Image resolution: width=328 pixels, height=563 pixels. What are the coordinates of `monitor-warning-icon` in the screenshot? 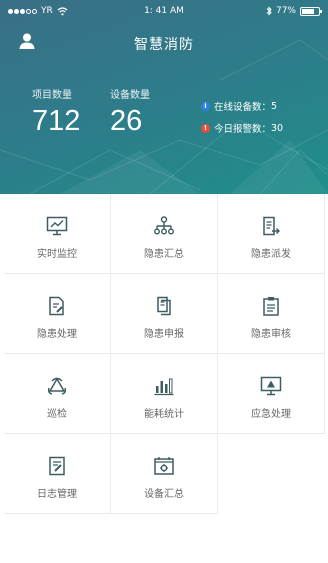 It's located at (271, 386).